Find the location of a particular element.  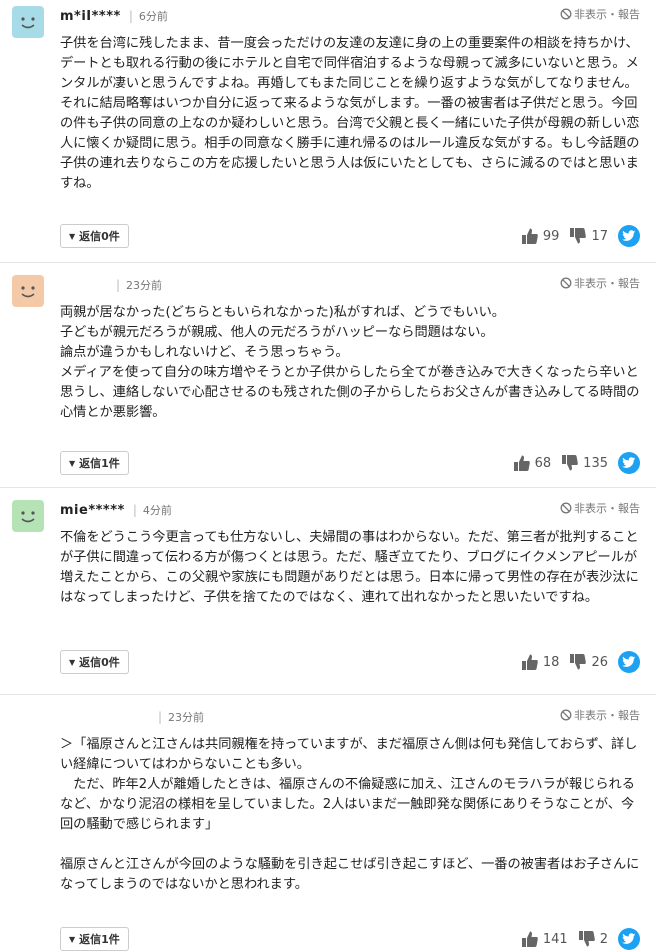

like-button: 68 is located at coordinates (532, 463).